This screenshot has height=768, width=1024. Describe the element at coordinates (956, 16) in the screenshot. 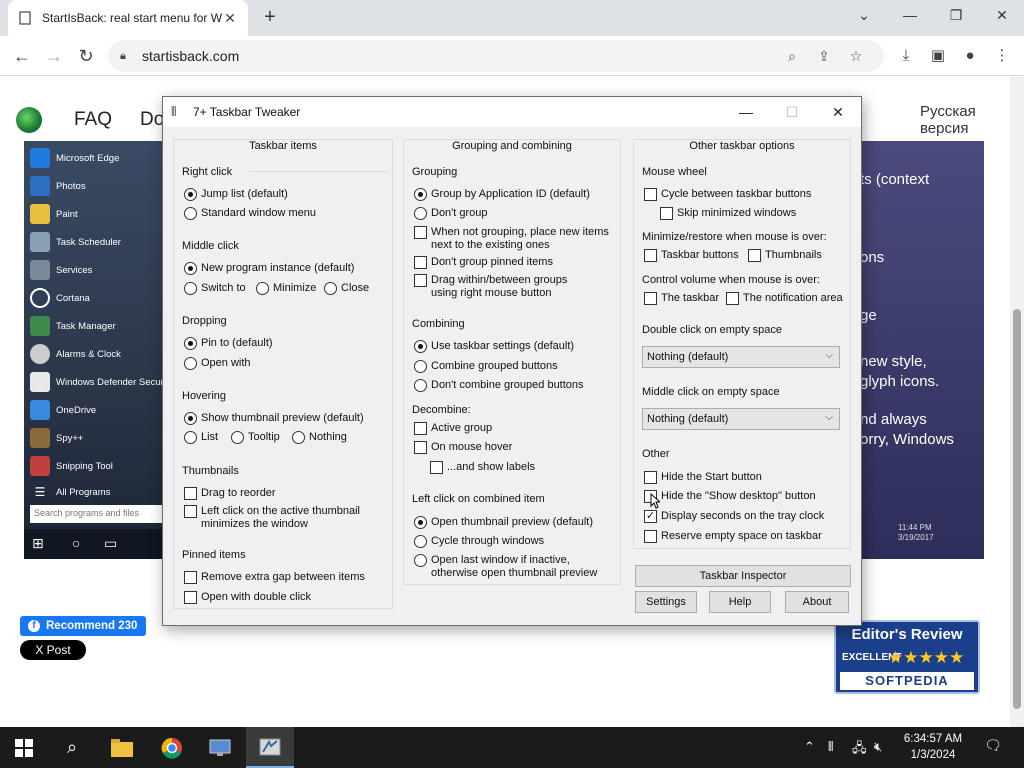

I see `restore-button: ❐` at that location.